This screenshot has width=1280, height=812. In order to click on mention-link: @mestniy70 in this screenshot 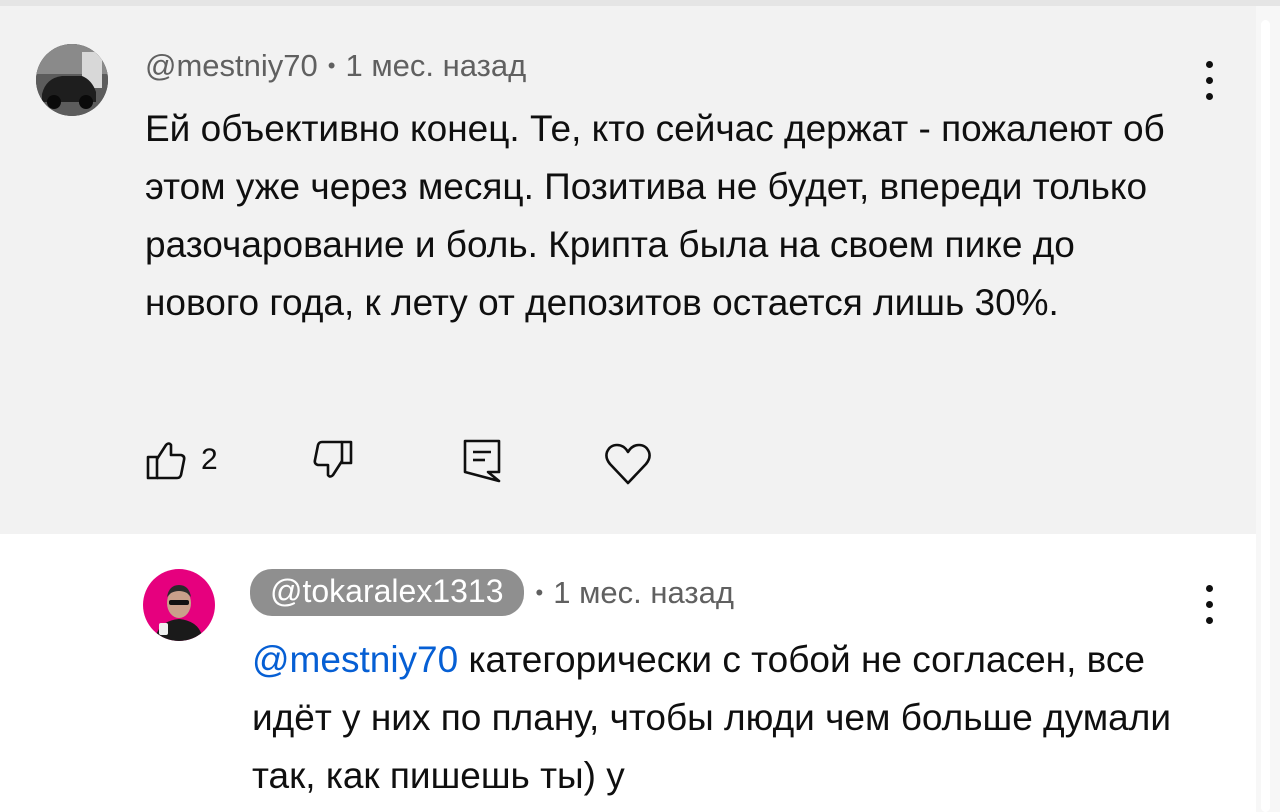, I will do `click(355, 659)`.